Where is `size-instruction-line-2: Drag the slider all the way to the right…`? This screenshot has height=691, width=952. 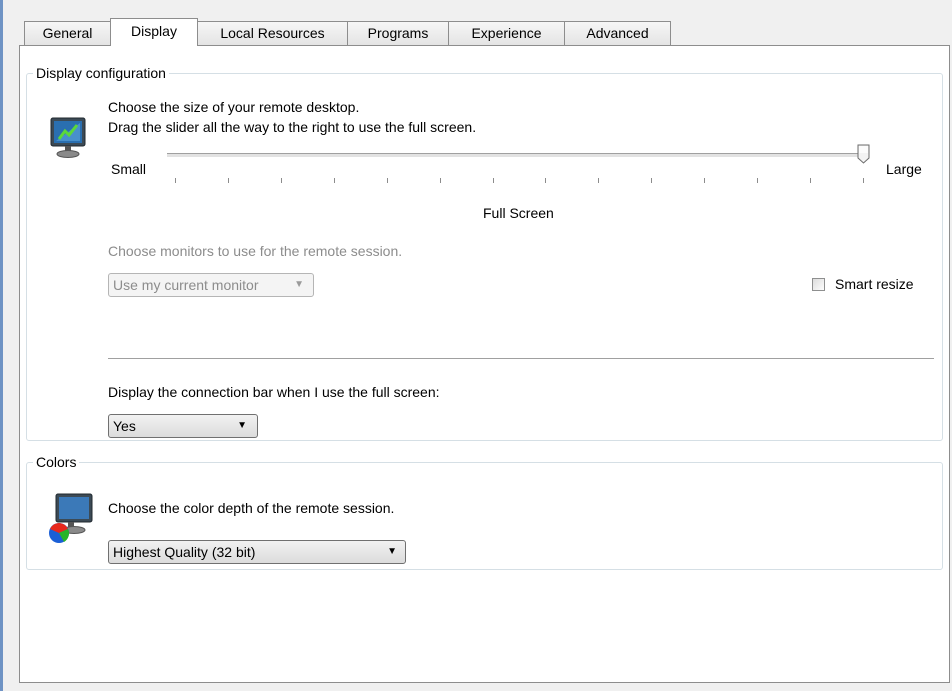 size-instruction-line-2: Drag the slider all the way to the right… is located at coordinates (292, 127).